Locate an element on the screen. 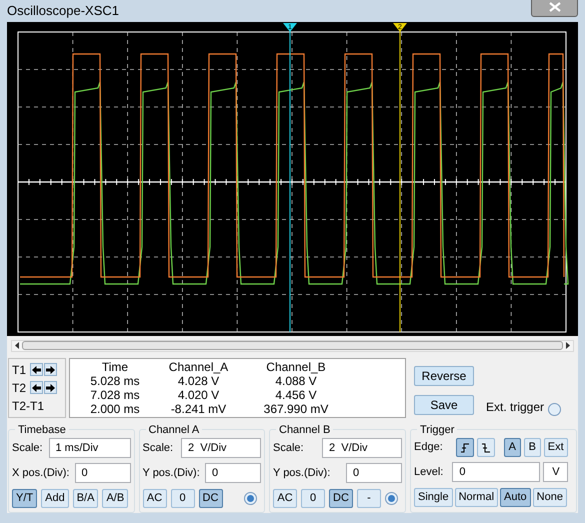 This screenshot has width=585, height=523. field-label: Ext. trigger is located at coordinates (515, 407).